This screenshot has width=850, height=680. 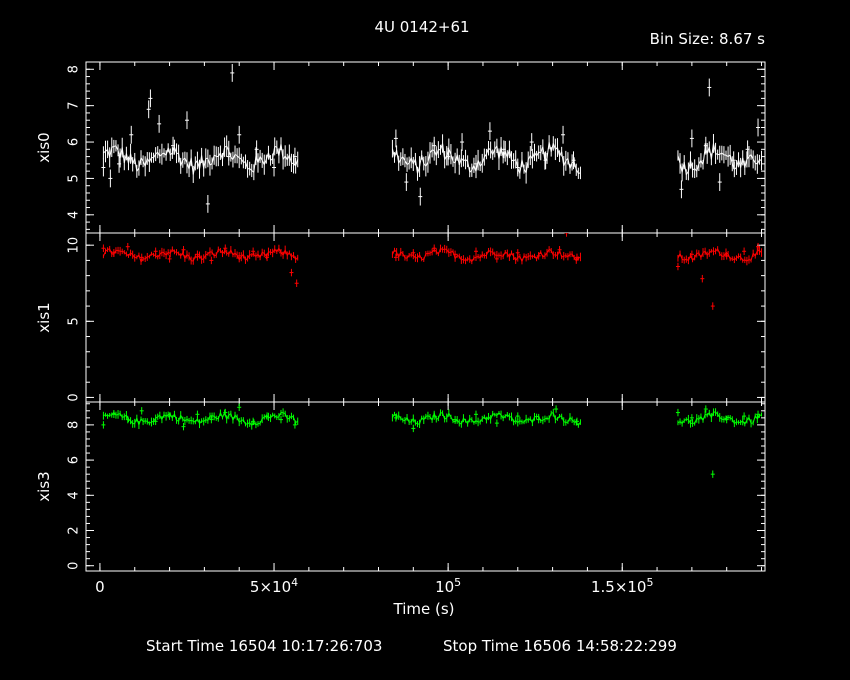 What do you see at coordinates (708, 39) in the screenshot?
I see `bin-size-label: Bin Size: 8.67 s` at bounding box center [708, 39].